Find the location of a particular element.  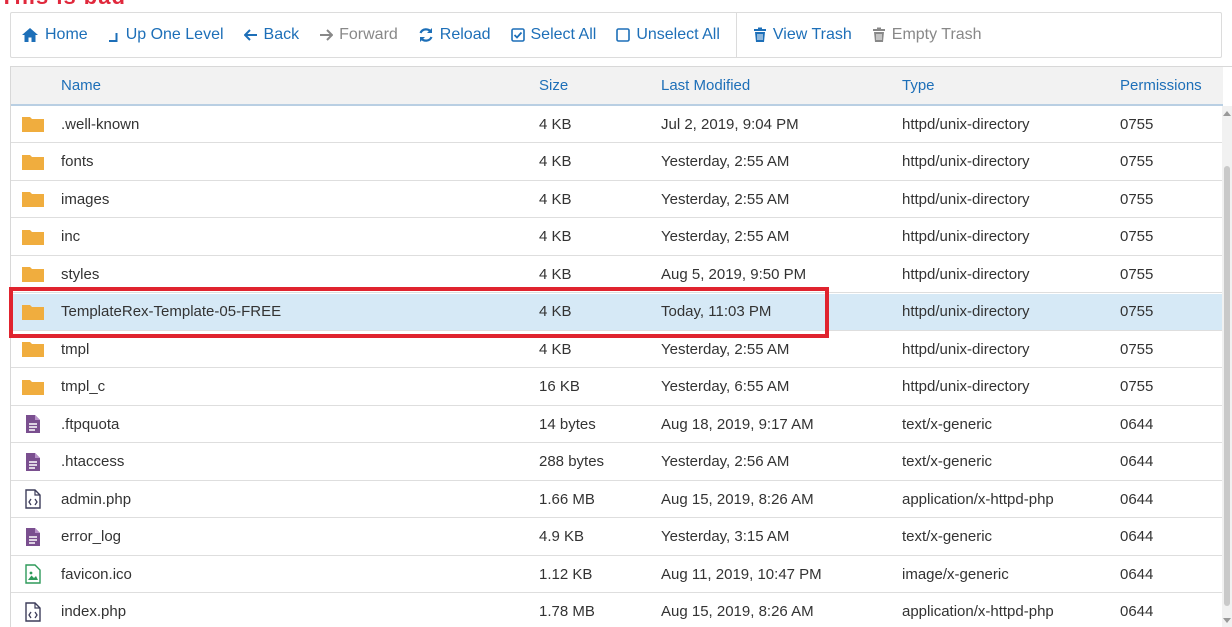

file-last-modified: Yesterday, 3:15 AM is located at coordinates (725, 536).